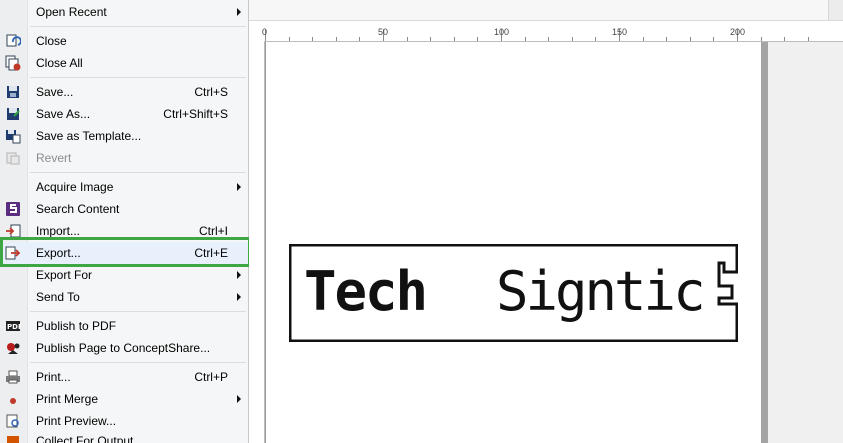 The width and height of the screenshot is (843, 443). I want to click on ruler-label: 200, so click(738, 32).